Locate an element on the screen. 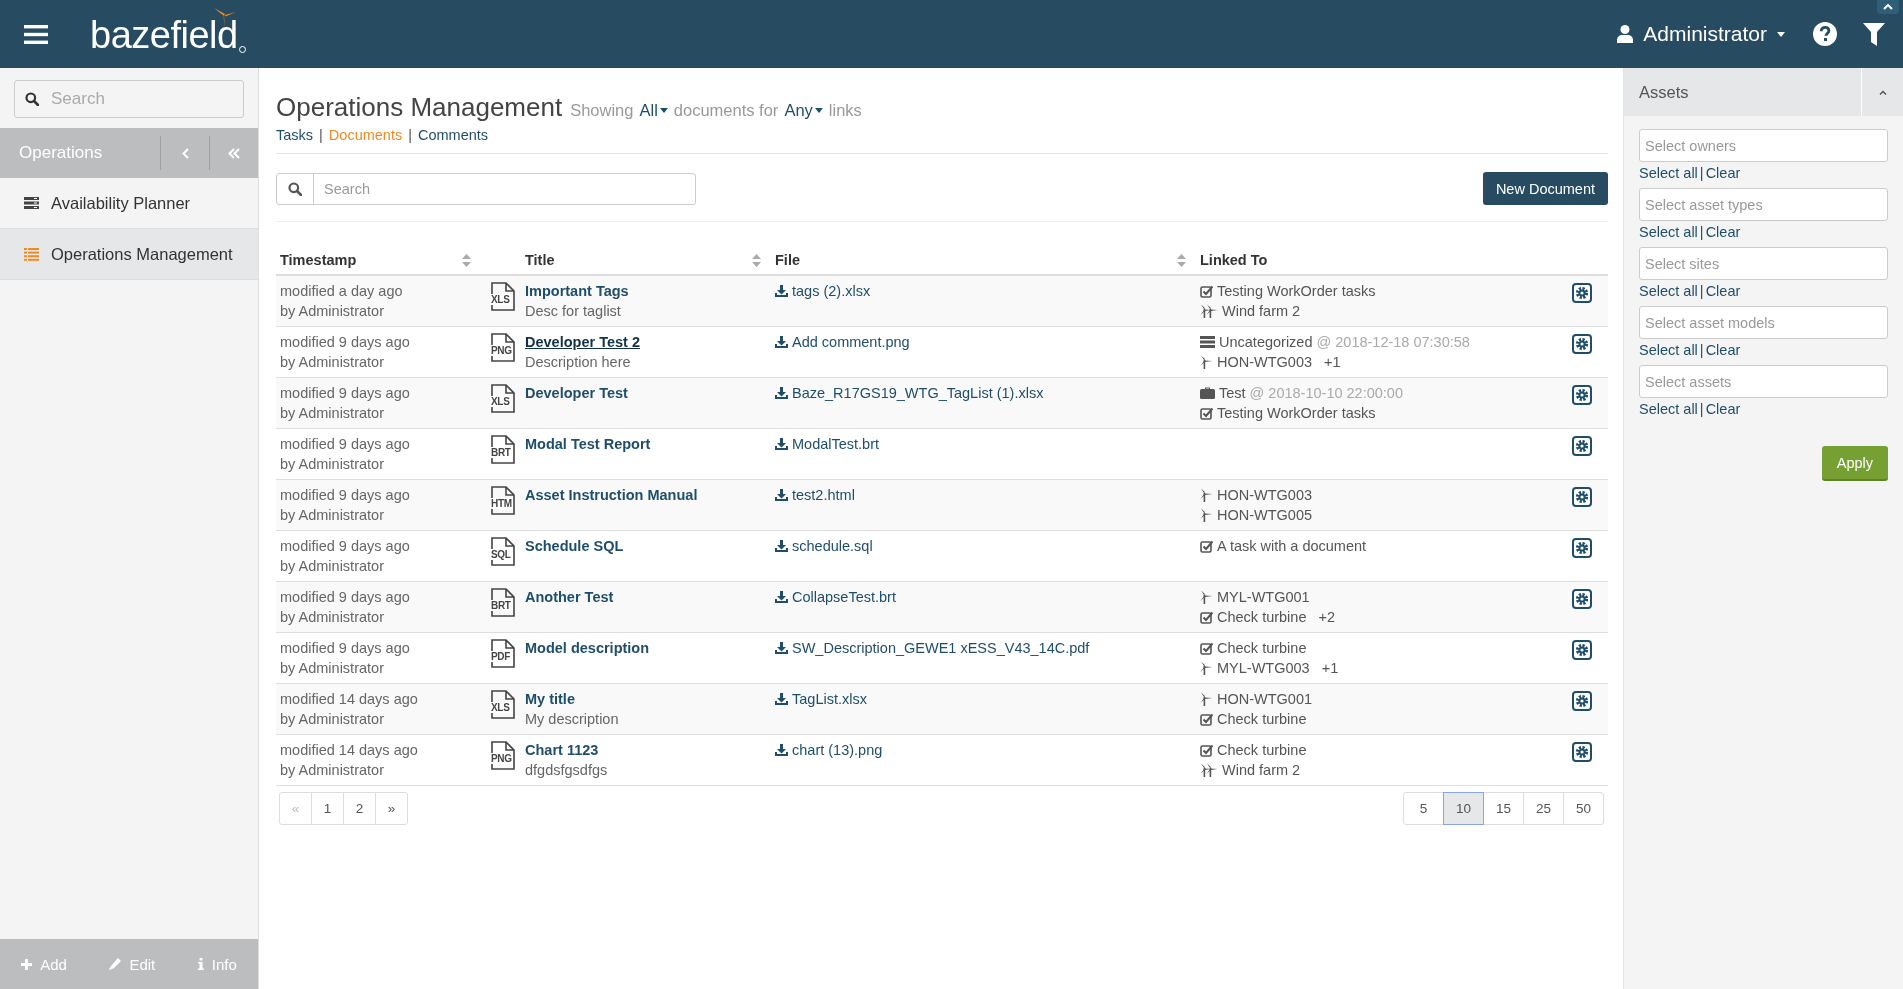  select-field: Select asset types is located at coordinates (1763, 204).